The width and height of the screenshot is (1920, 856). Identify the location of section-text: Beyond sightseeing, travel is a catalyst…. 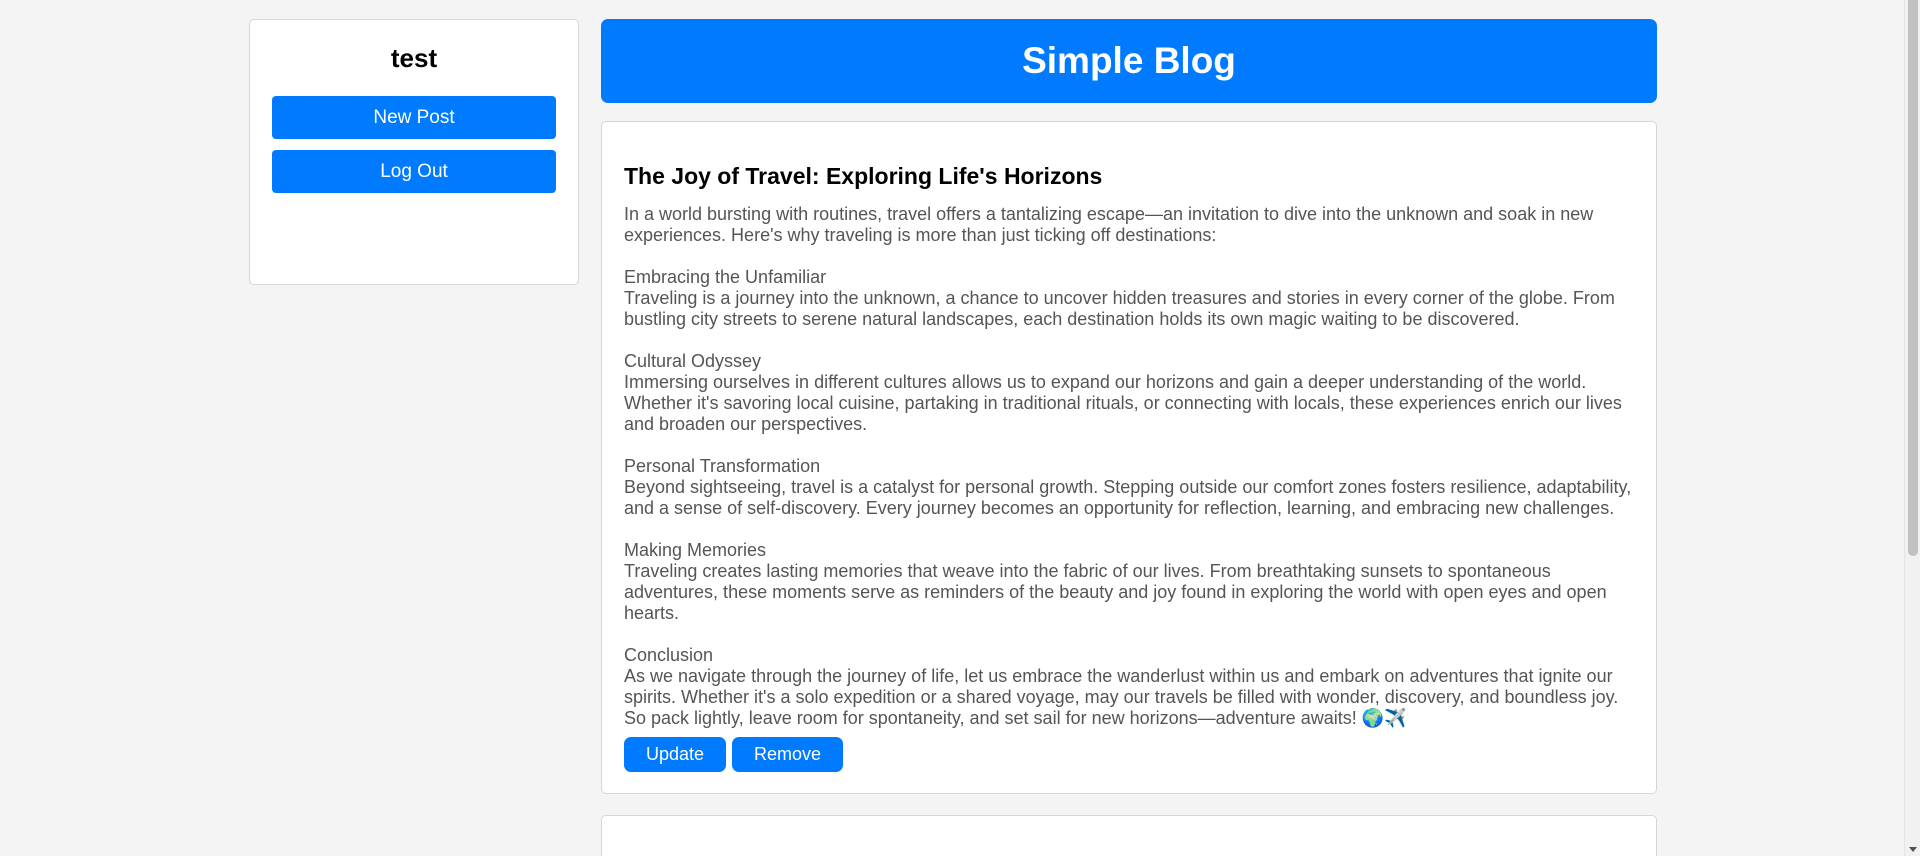
(1128, 497).